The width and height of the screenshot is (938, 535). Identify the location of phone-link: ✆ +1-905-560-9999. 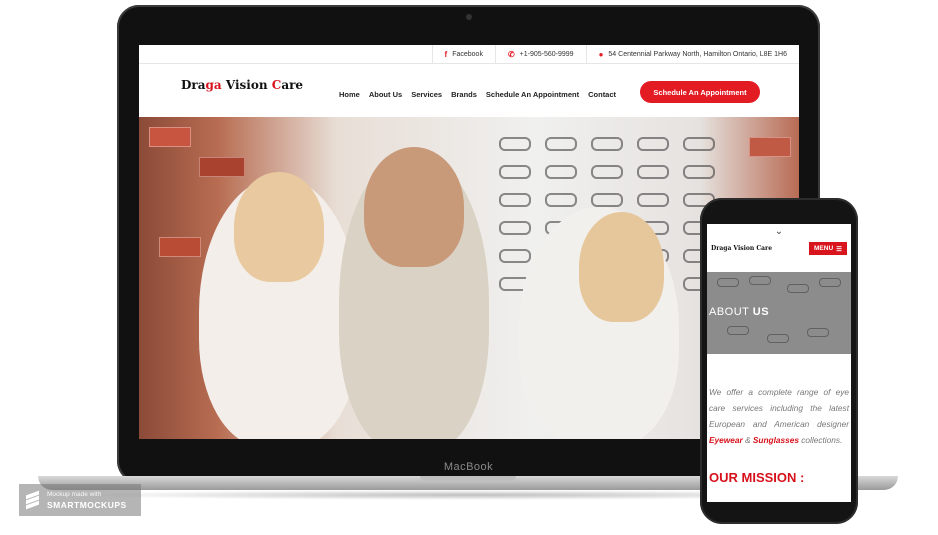
(540, 54).